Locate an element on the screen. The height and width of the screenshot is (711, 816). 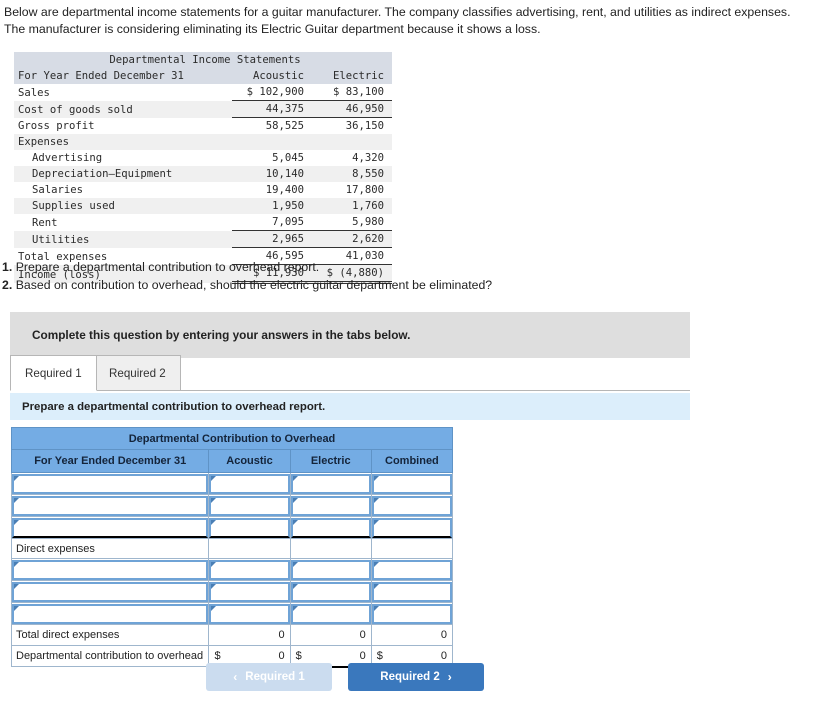
dis-value-electric: 17,800 is located at coordinates (364, 190).